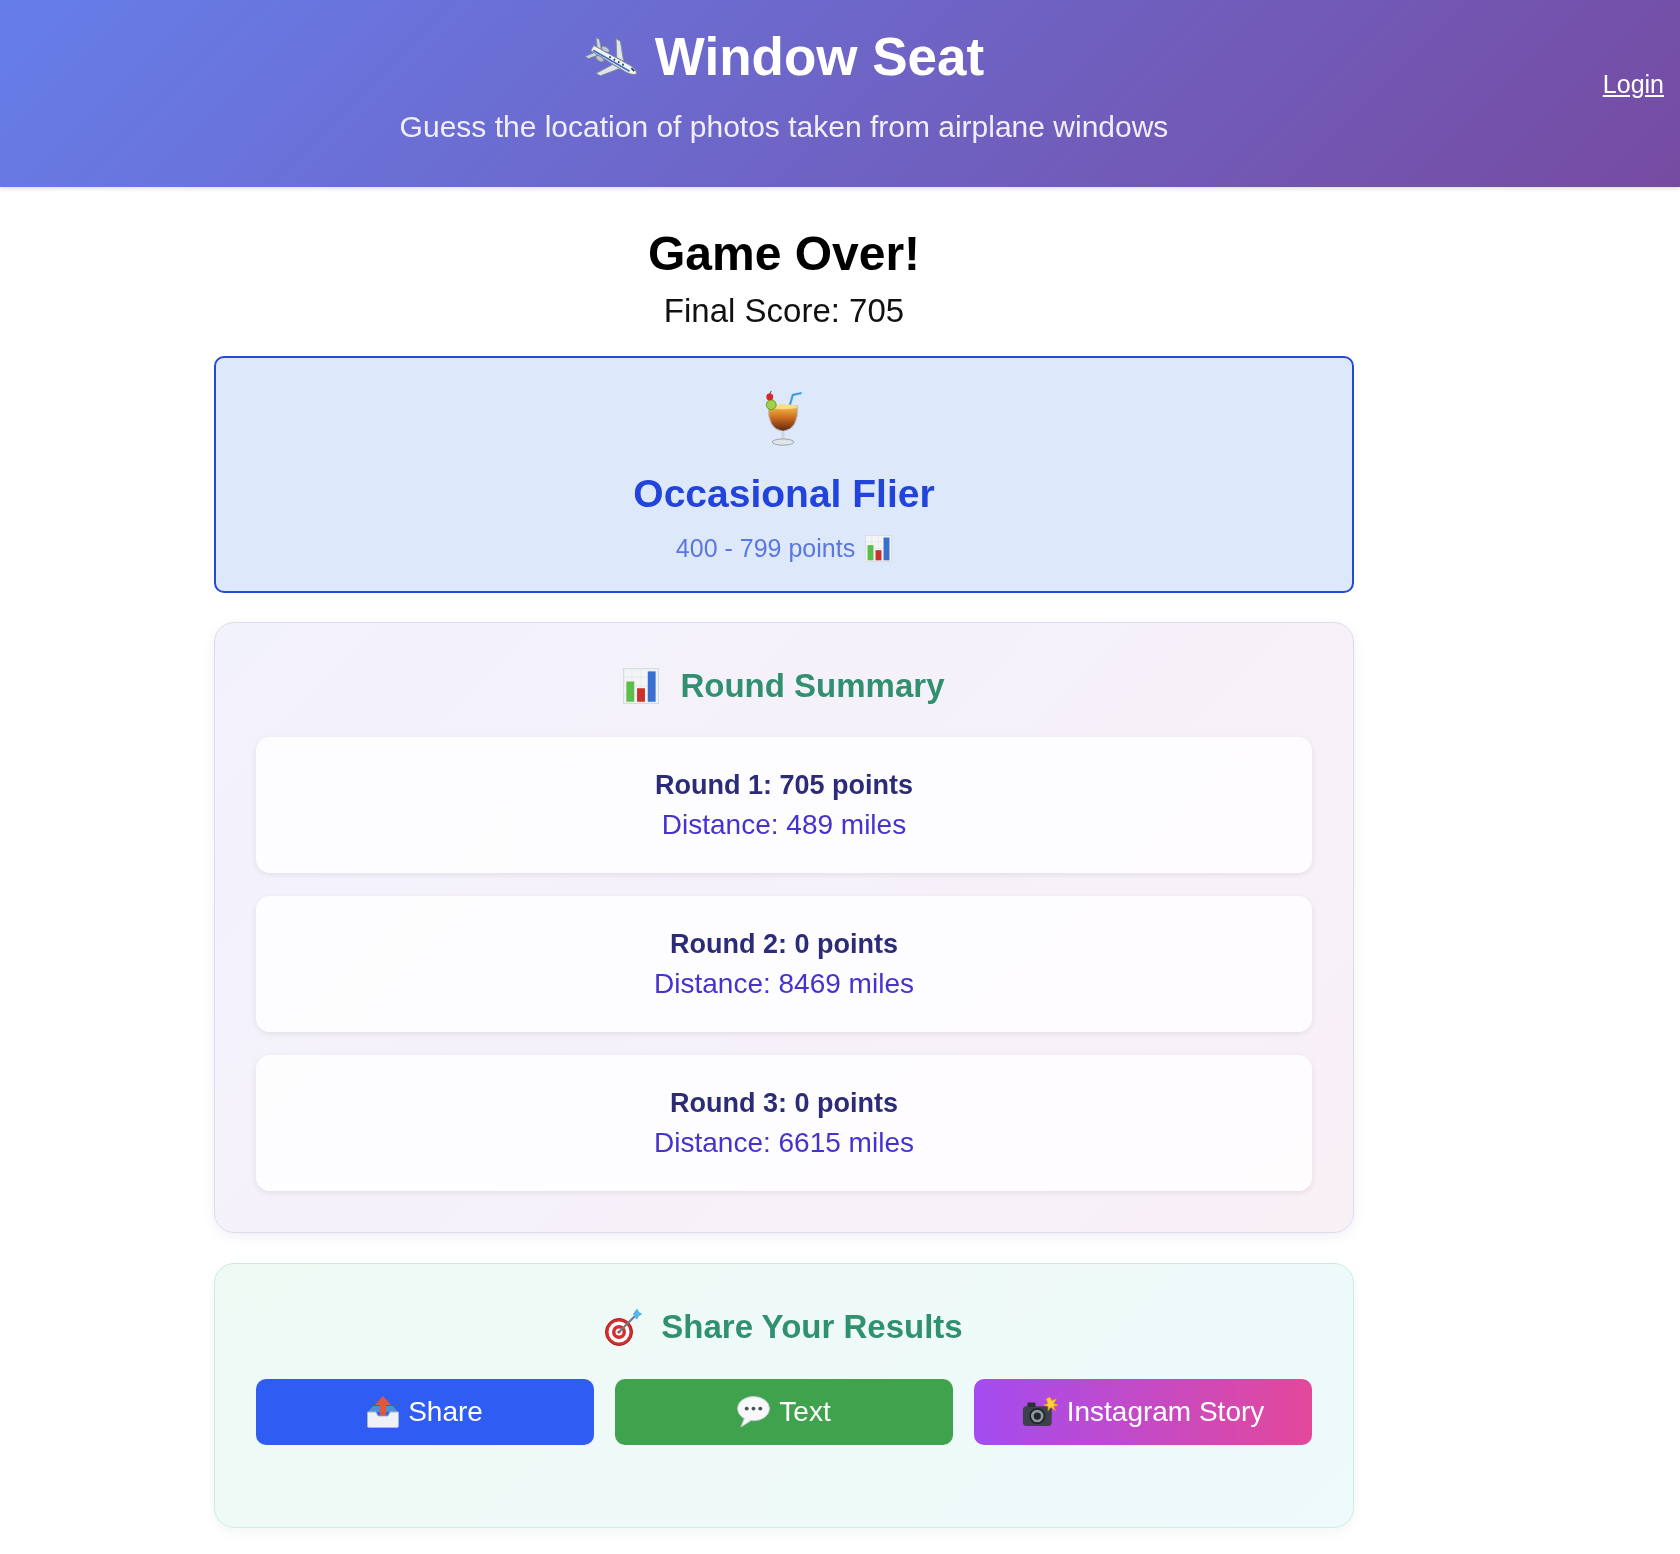 This screenshot has height=1554, width=1680. Describe the element at coordinates (784, 127) in the screenshot. I see `app-subtitle: Guess the location of photos taken from airplane windows` at that location.